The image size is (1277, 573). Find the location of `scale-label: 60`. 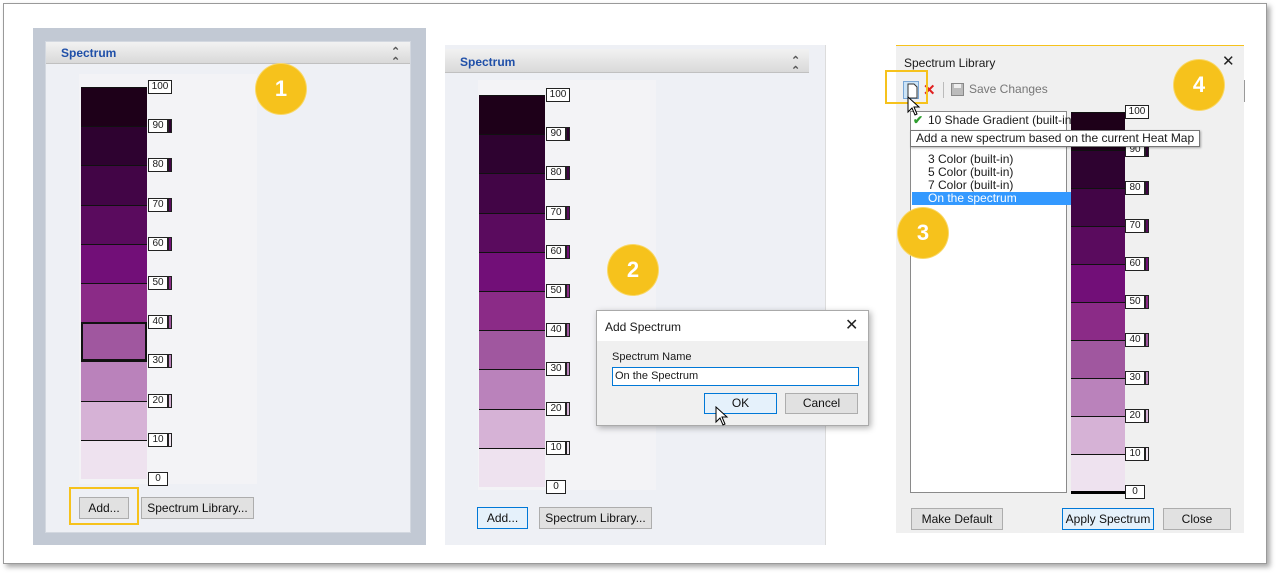

scale-label: 60 is located at coordinates (556, 251).